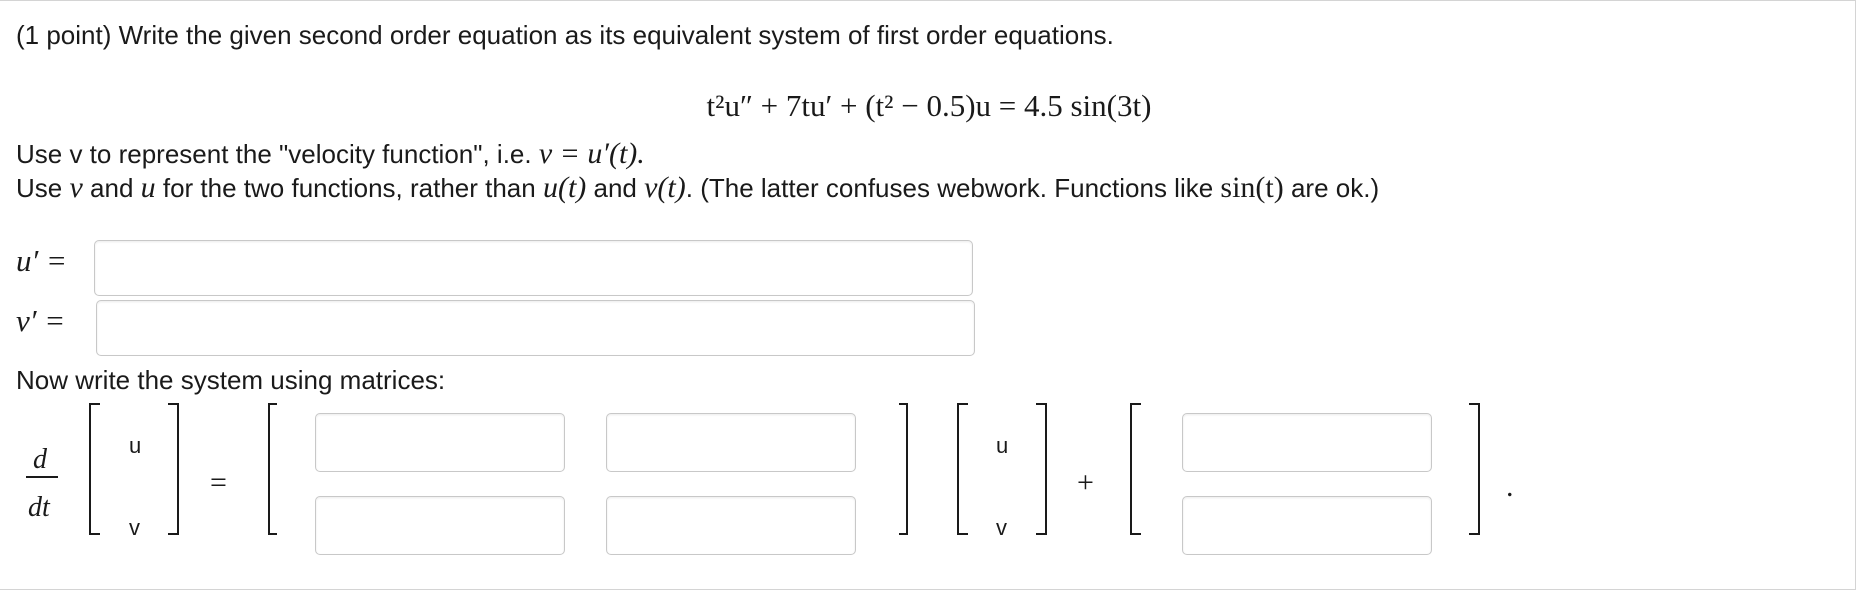 This screenshot has height=594, width=1858. What do you see at coordinates (1252, 187) in the screenshot?
I see `function-instruction-sin: sin(t)` at bounding box center [1252, 187].